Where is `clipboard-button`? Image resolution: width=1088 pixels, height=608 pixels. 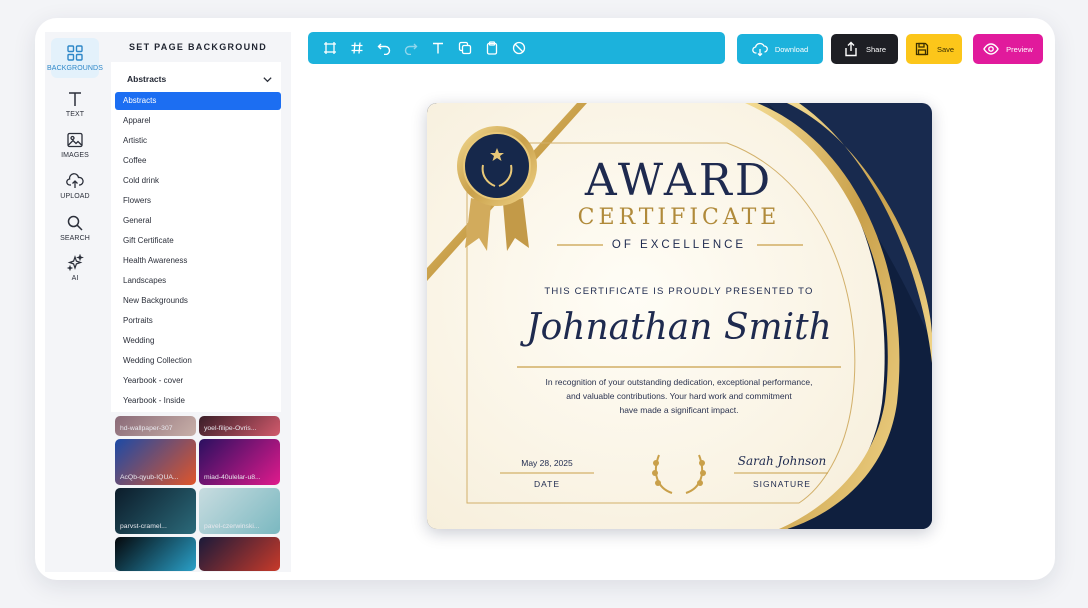
clipboard-button is located at coordinates (492, 48).